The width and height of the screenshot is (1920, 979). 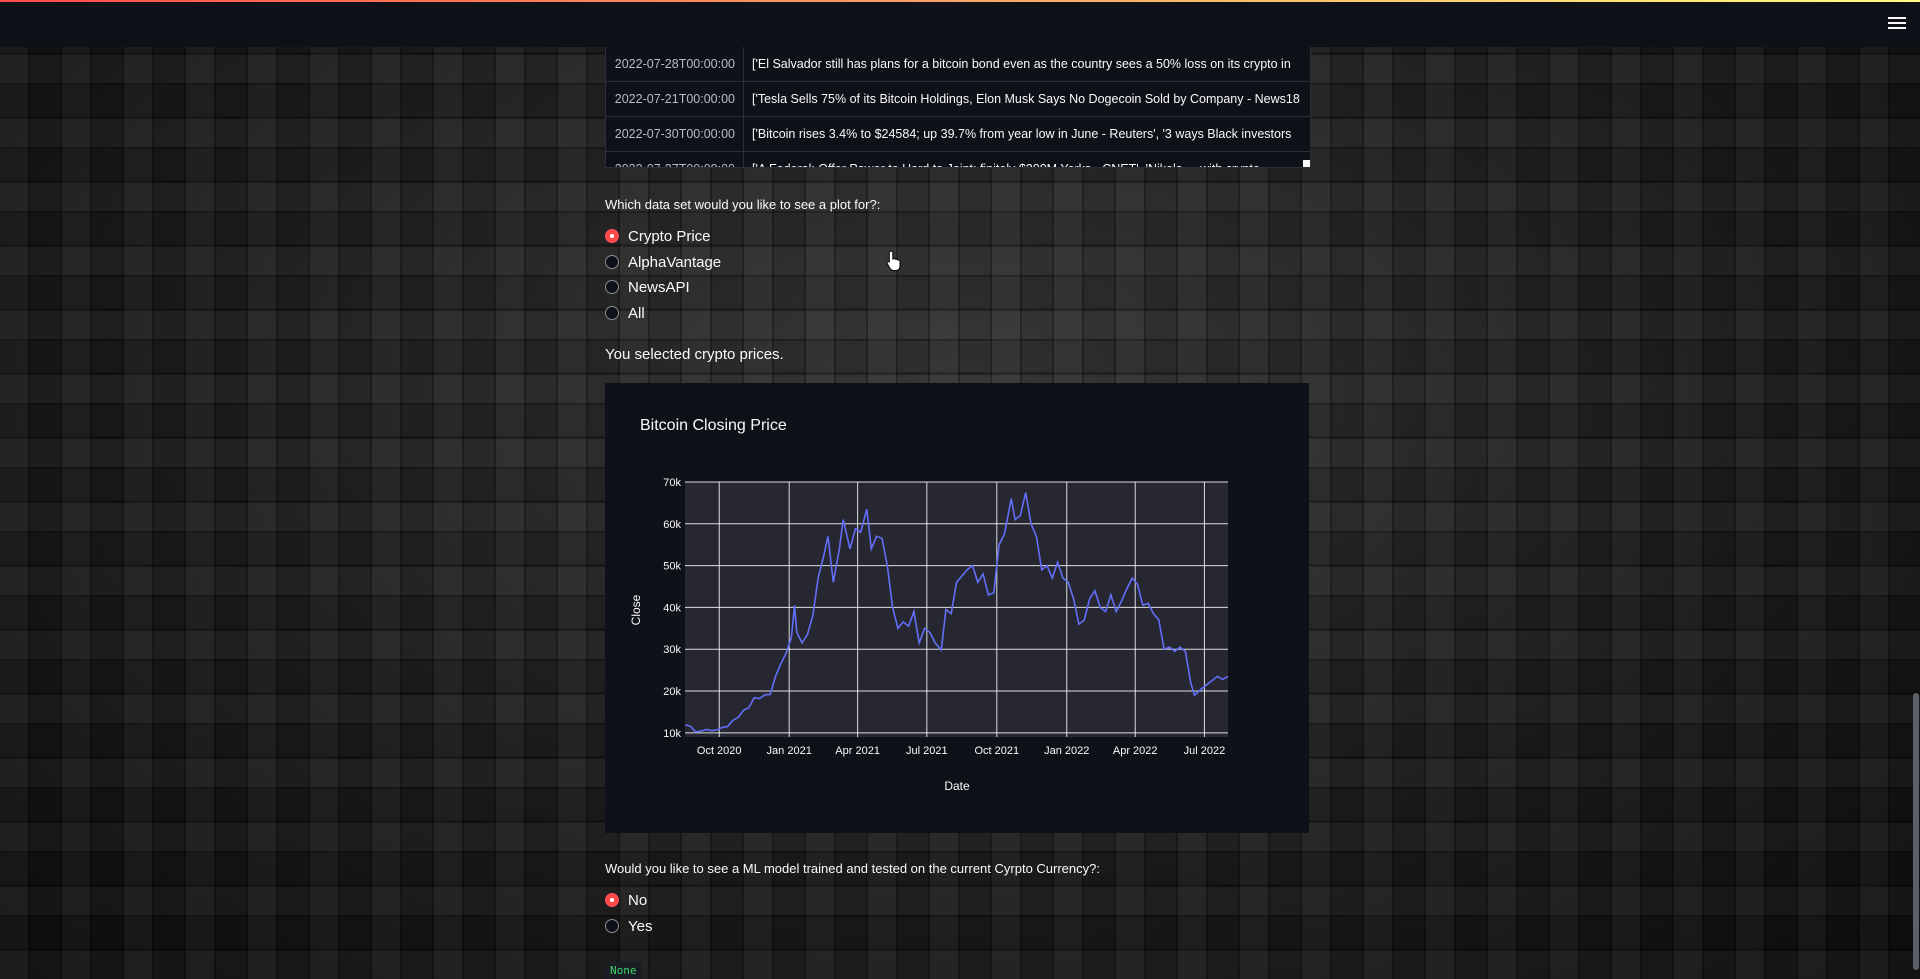 I want to click on chart-title: Bitcoin Closing Price, so click(x=713, y=425).